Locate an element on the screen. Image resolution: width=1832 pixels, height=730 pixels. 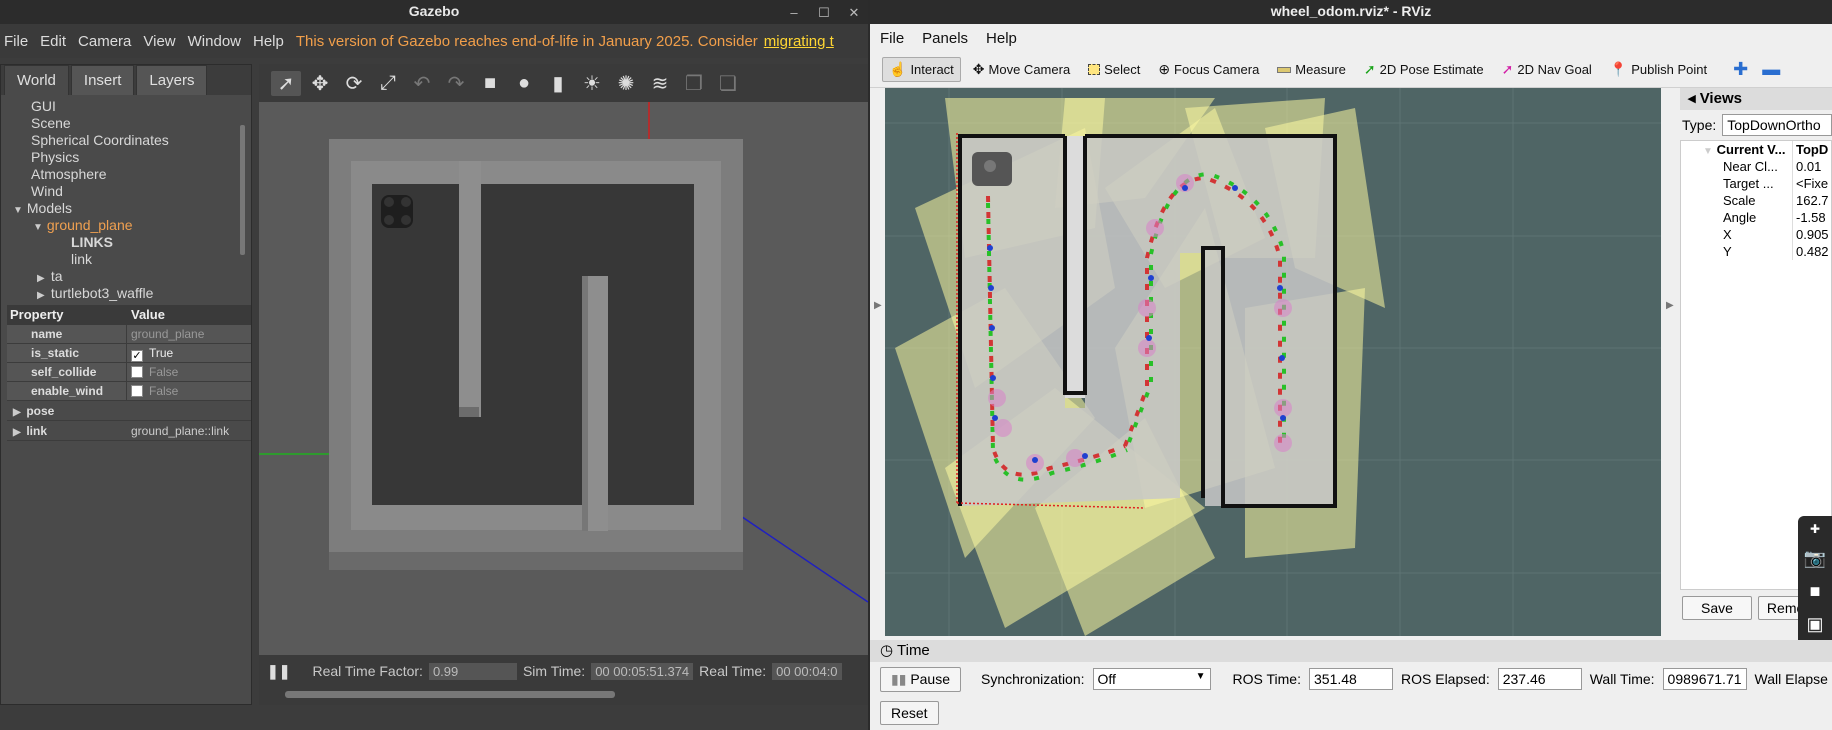
menu-file: File is located at coordinates (18, 41).